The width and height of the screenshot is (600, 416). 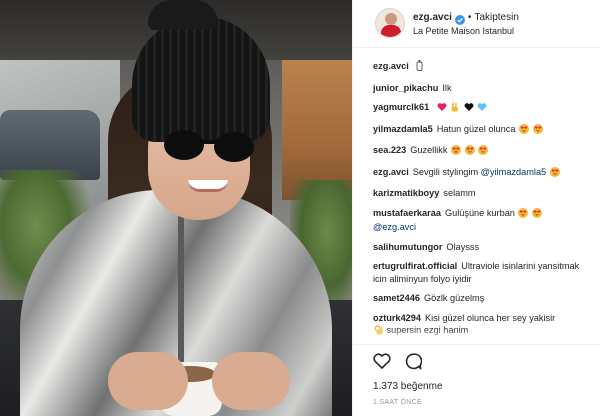 I want to click on comment-text: Olaysss, so click(x=463, y=246).